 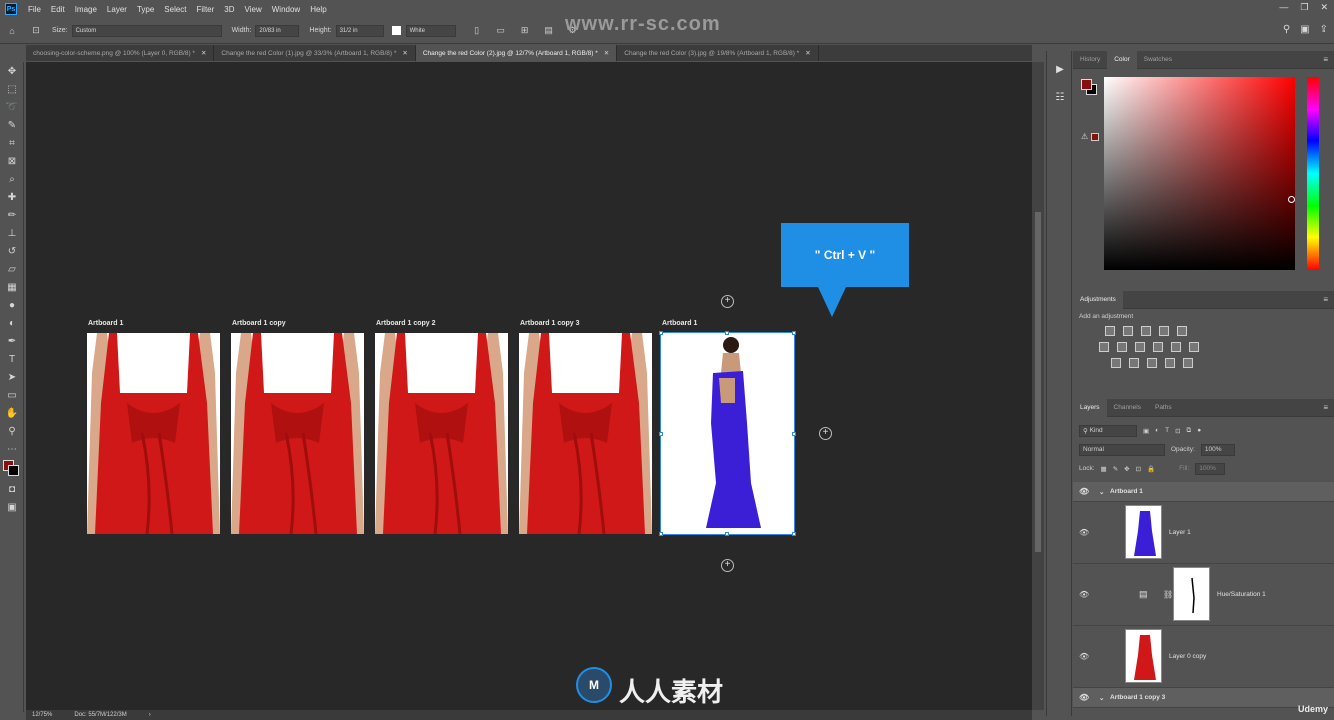 What do you see at coordinates (396, 30) in the screenshot?
I see `background-swatch` at bounding box center [396, 30].